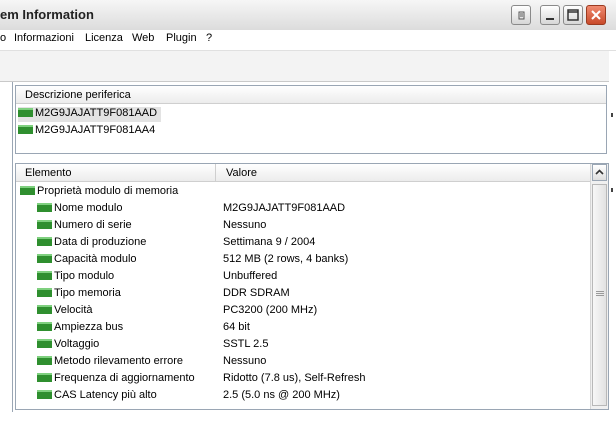 The width and height of the screenshot is (616, 432). I want to click on property-row: Nome modulo M2G9JAJATT9F081AAD, so click(303, 208).